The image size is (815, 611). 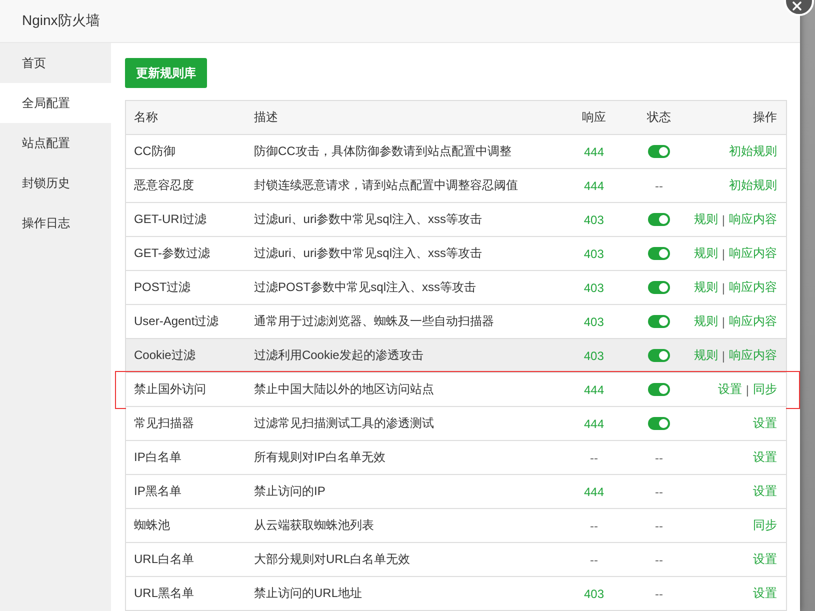 I want to click on sidebar-item: 封锁历史, so click(x=55, y=183).